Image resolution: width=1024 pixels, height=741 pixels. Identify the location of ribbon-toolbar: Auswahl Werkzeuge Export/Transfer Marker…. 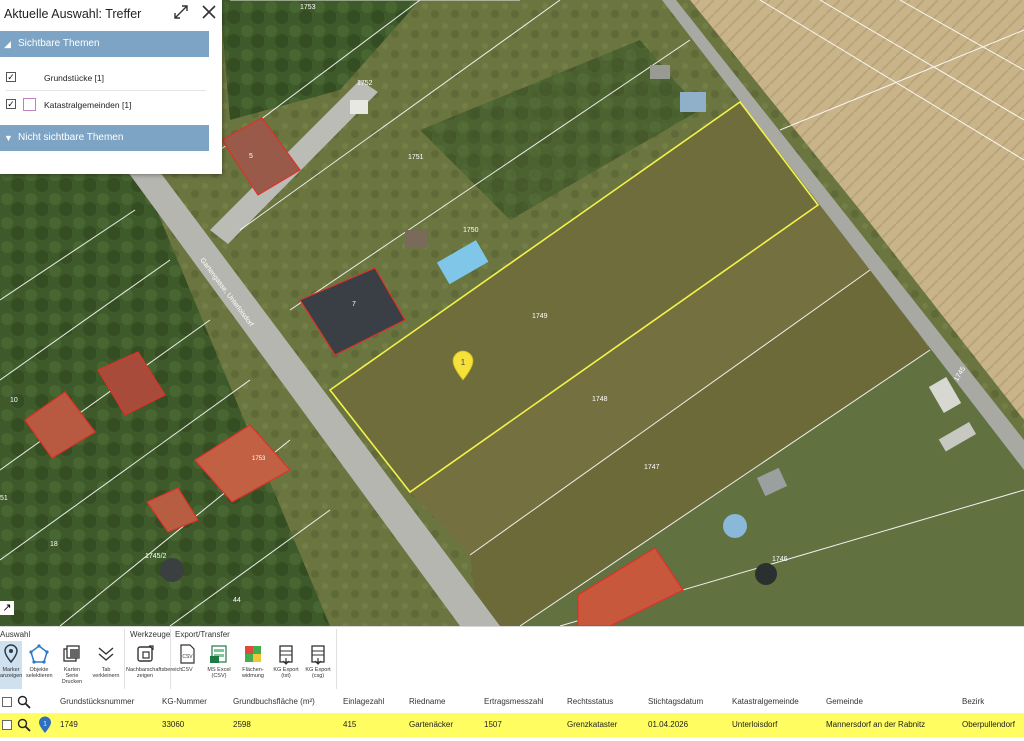
(512, 658).